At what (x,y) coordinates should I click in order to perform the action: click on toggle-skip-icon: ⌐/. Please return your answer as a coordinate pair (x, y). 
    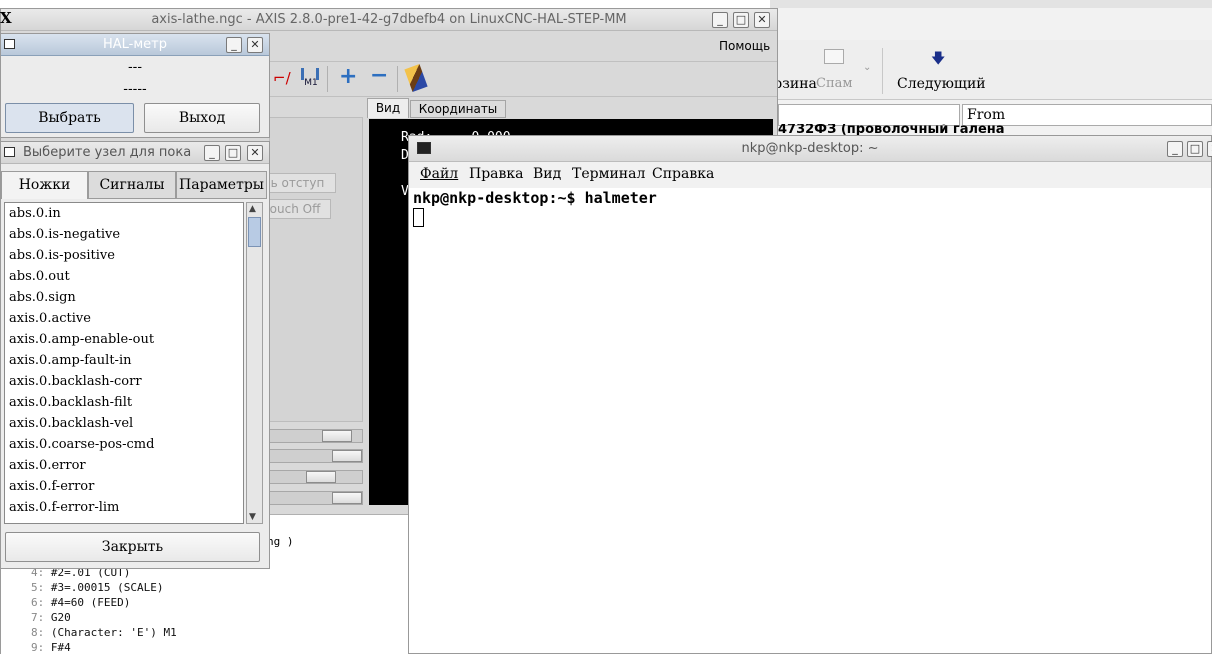
    Looking at the image, I should click on (282, 78).